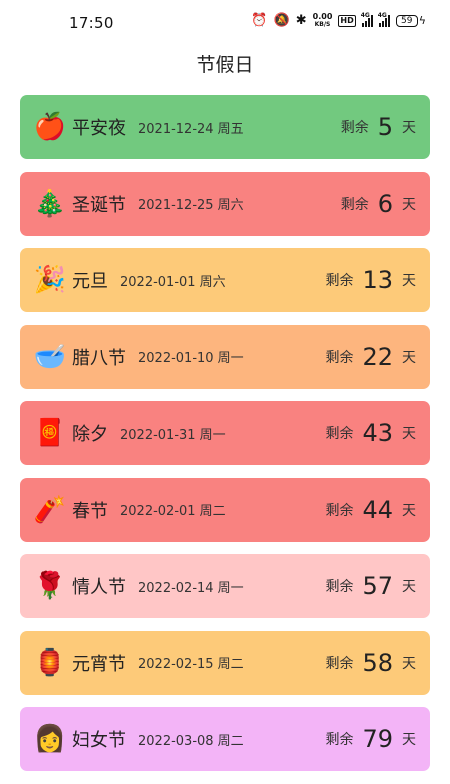 This screenshot has height=784, width=450. What do you see at coordinates (50, 127) in the screenshot?
I see `holiday-emoji-icon: 🍎` at bounding box center [50, 127].